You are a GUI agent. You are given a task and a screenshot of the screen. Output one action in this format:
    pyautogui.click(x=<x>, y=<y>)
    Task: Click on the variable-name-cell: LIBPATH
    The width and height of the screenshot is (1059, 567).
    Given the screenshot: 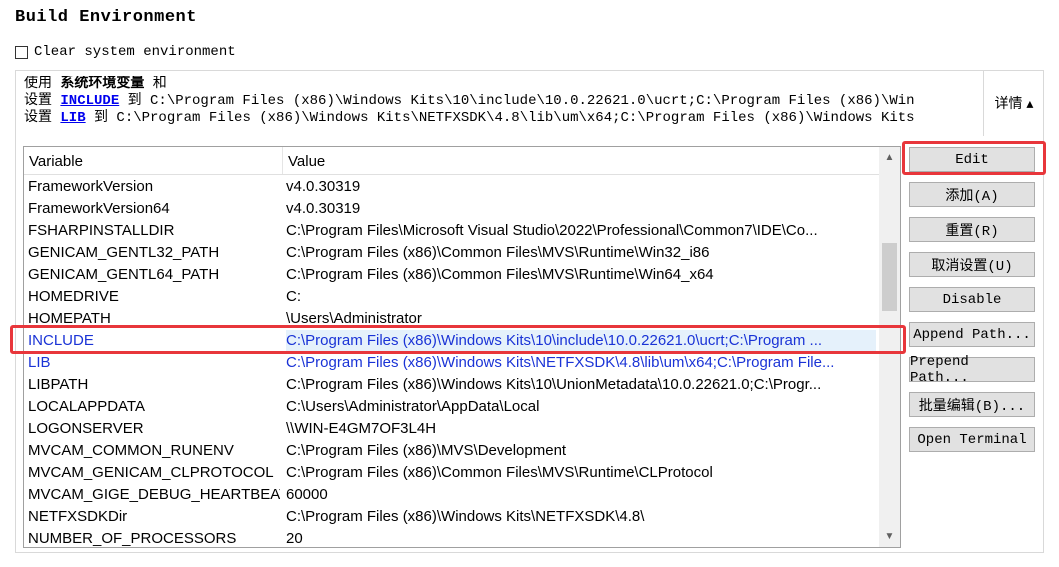 What is the action you would take?
    pyautogui.click(x=58, y=384)
    